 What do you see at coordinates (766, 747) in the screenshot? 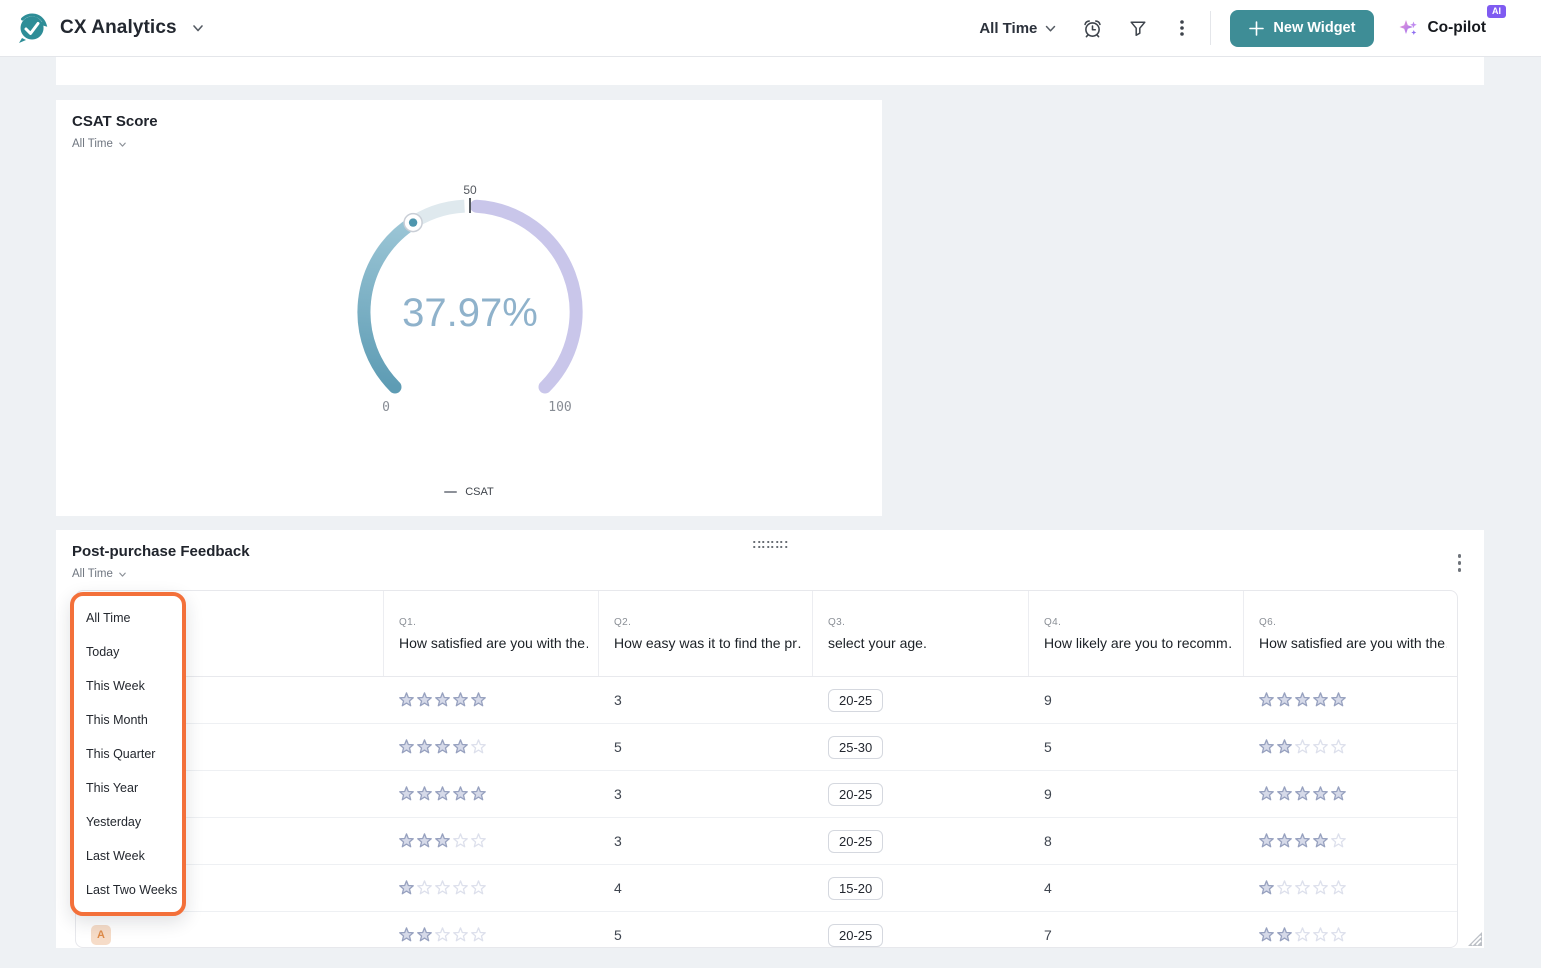
I see `table-row: 5 25-30 5` at bounding box center [766, 747].